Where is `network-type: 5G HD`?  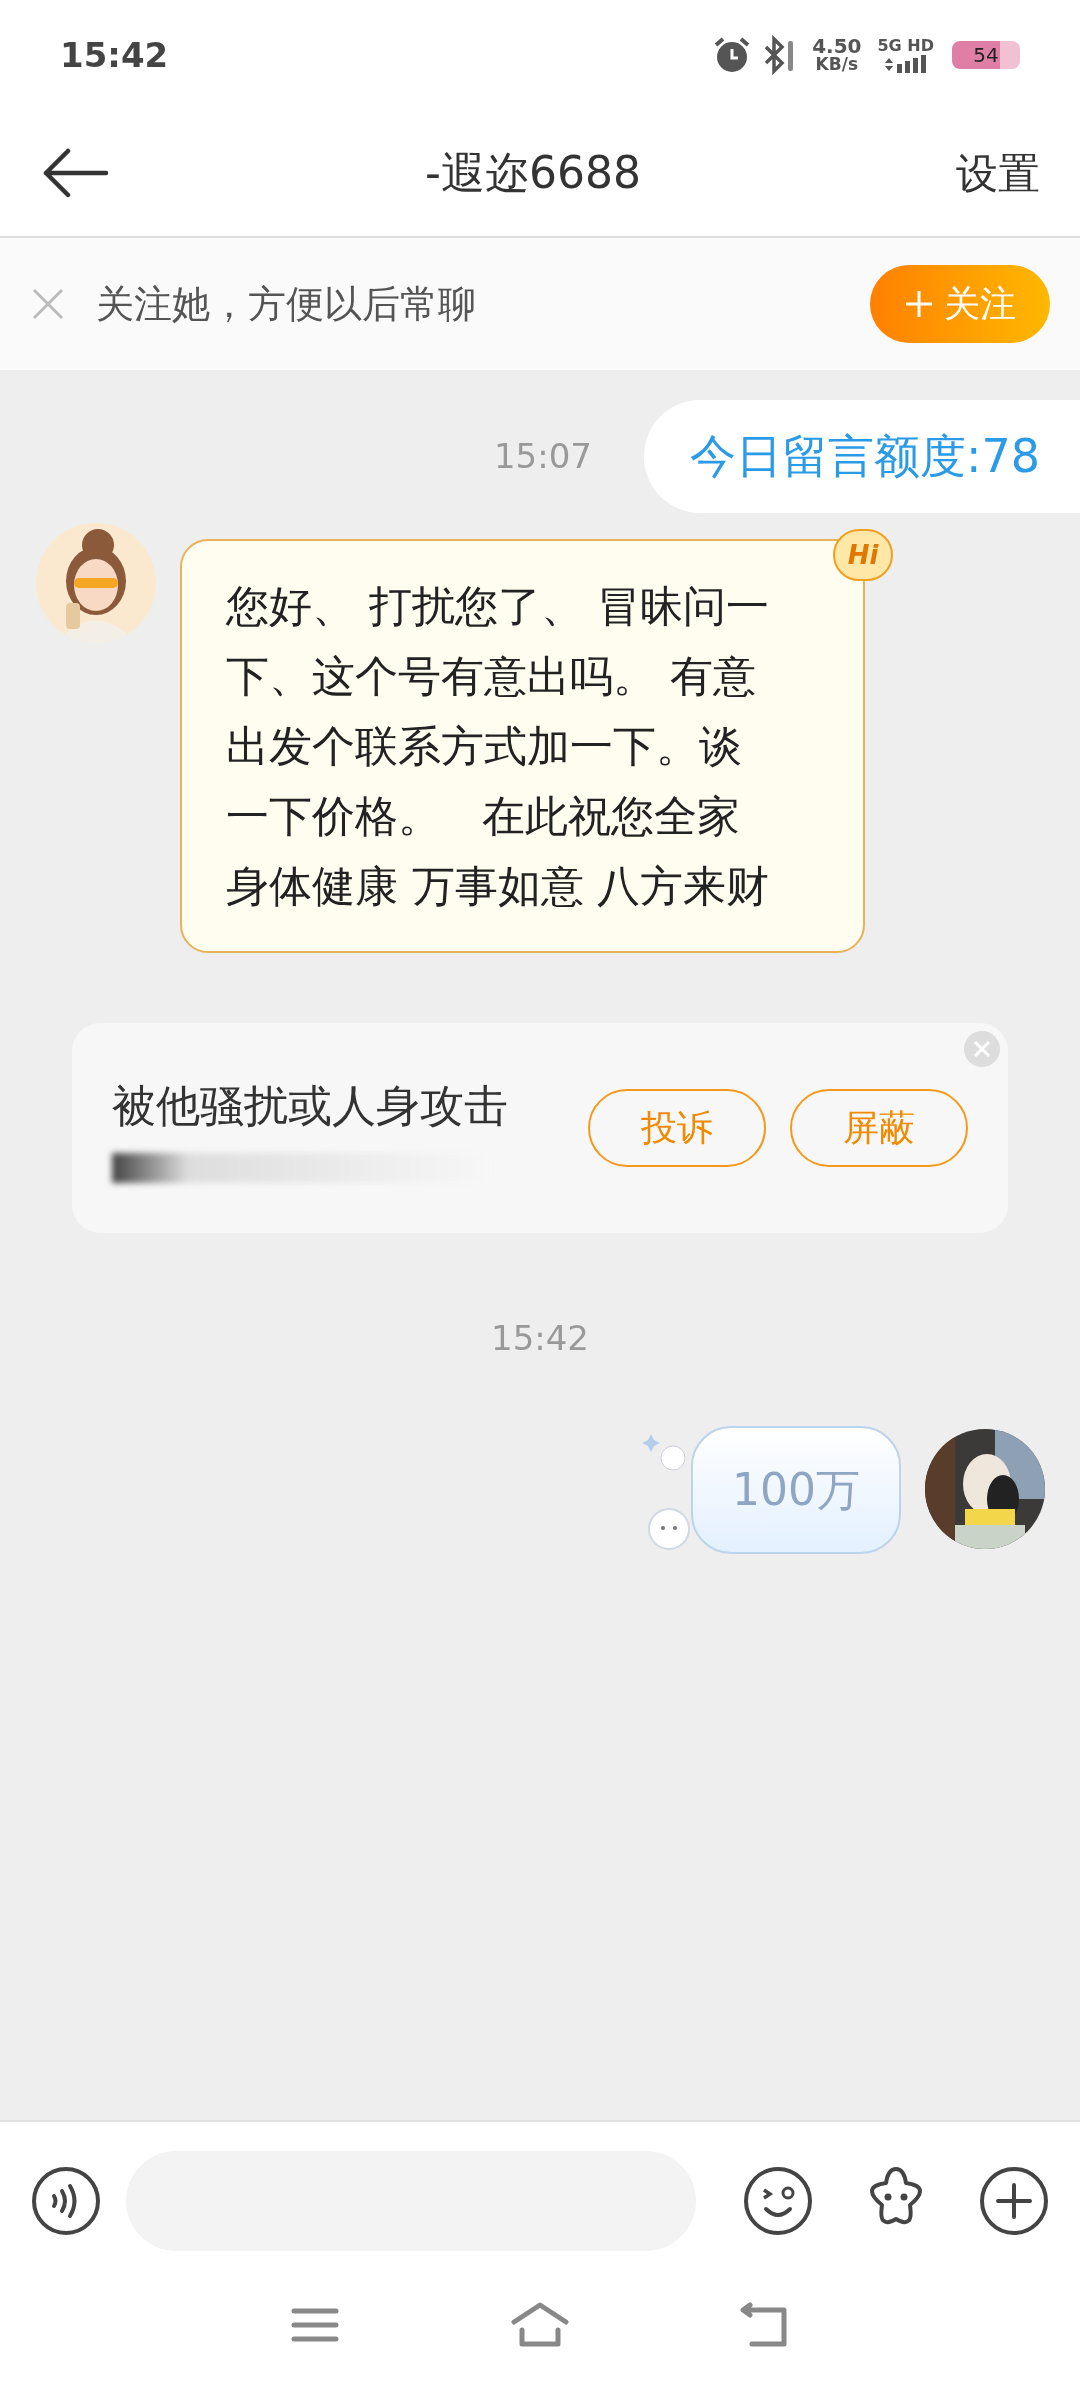 network-type: 5G HD is located at coordinates (905, 46).